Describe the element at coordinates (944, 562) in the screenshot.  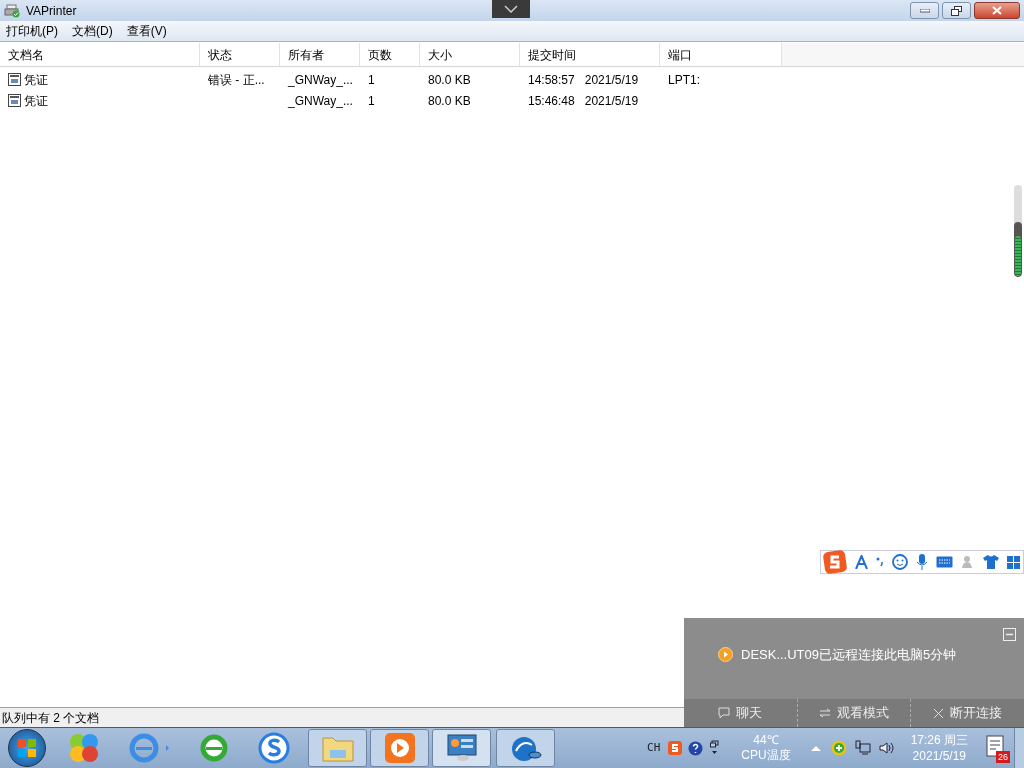
I see `keyboard-icon` at that location.